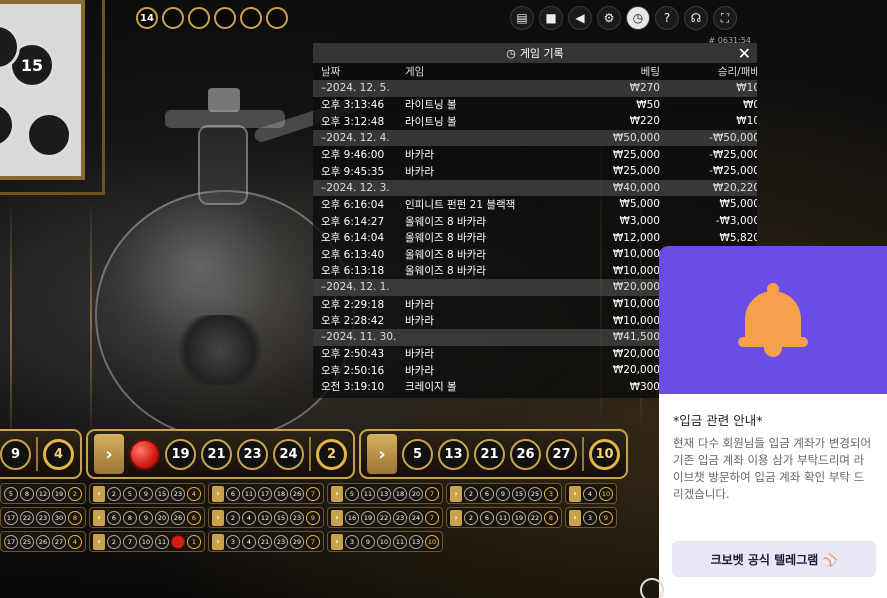  What do you see at coordinates (91, 320) in the screenshot?
I see `decor-line` at bounding box center [91, 320].